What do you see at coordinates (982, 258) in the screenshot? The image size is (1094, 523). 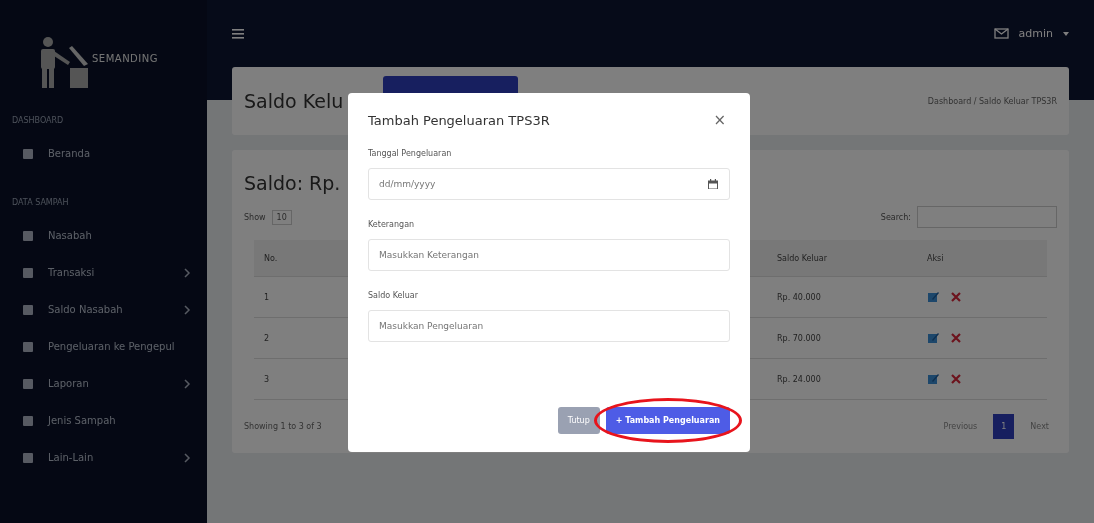 I see `column-header: Aksi` at bounding box center [982, 258].